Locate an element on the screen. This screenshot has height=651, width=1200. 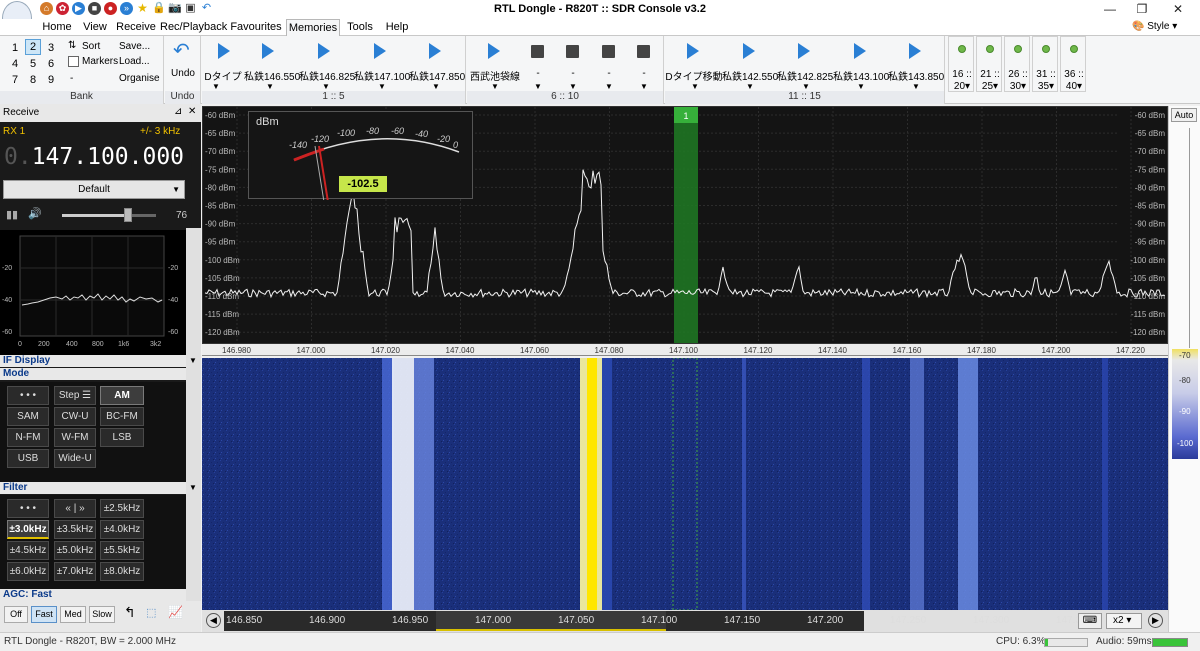
filter-7-0-button: ±7.0kHz is located at coordinates (75, 571).